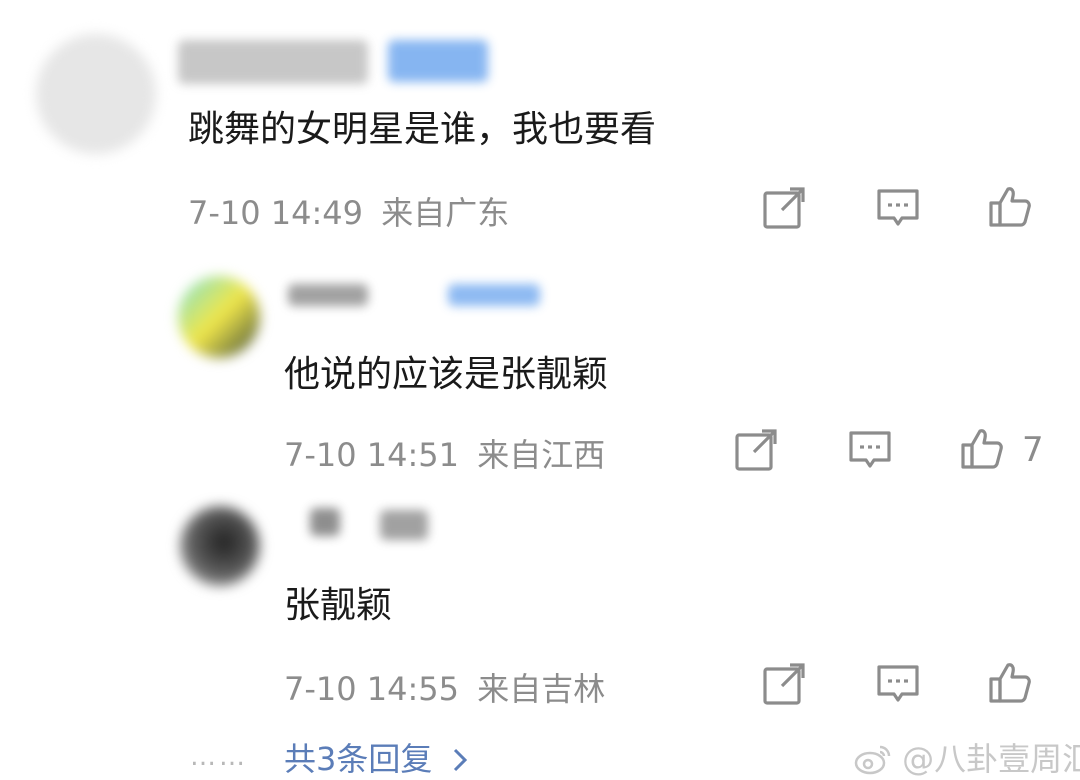  I want to click on comment-time: 7-10 14:51, so click(372, 455).